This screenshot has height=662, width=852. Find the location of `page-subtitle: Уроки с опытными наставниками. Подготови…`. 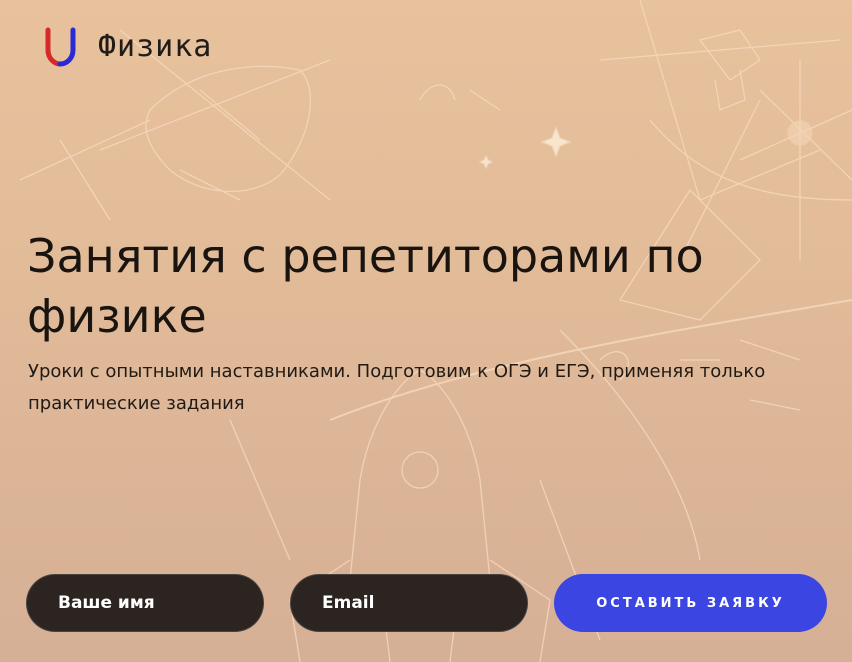

page-subtitle: Уроки с опытными наставниками. Подготови… is located at coordinates (397, 387).